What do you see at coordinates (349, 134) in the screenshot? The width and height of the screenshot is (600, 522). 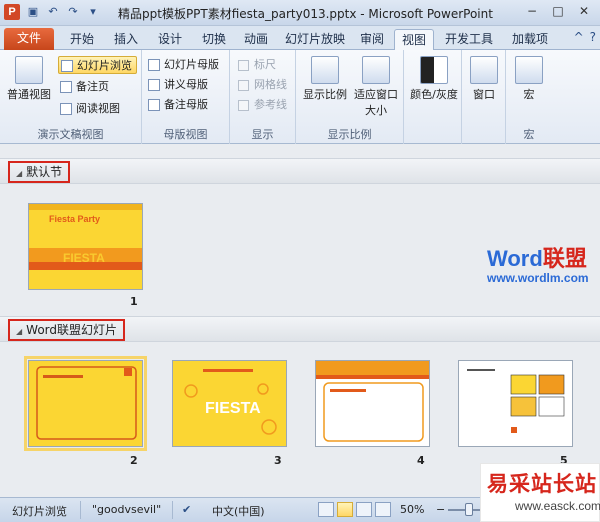 I see `group-label-zoom: 显示比例` at bounding box center [349, 134].